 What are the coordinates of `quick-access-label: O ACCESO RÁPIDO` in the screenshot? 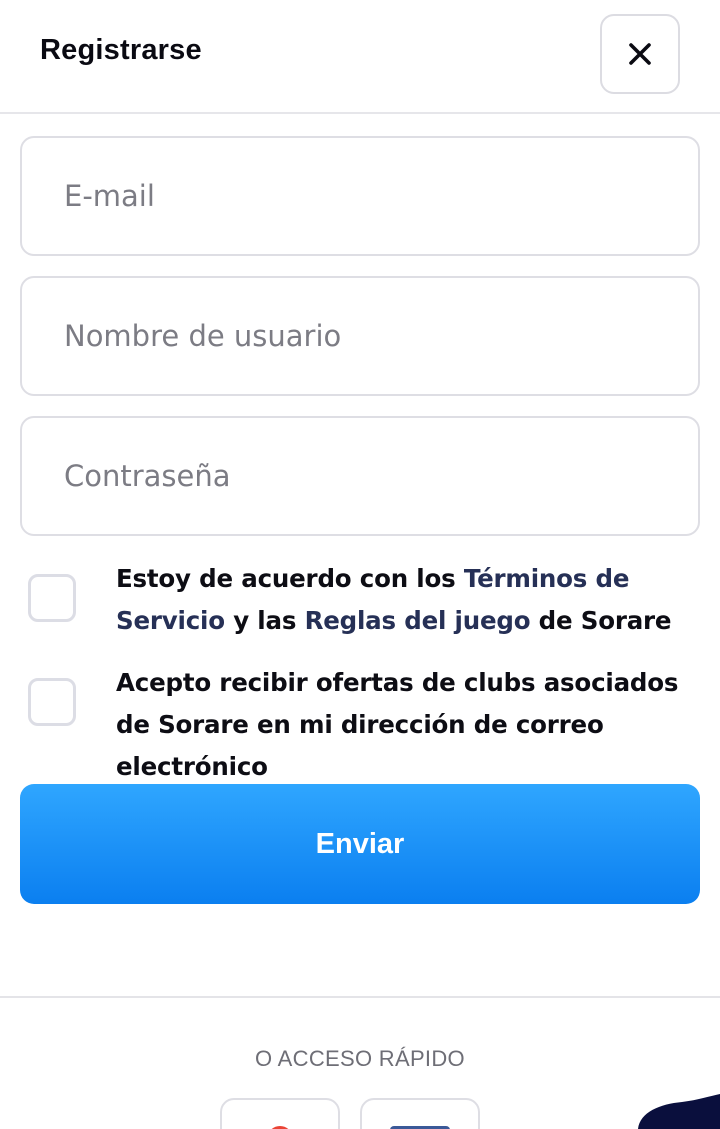 It's located at (360, 1058).